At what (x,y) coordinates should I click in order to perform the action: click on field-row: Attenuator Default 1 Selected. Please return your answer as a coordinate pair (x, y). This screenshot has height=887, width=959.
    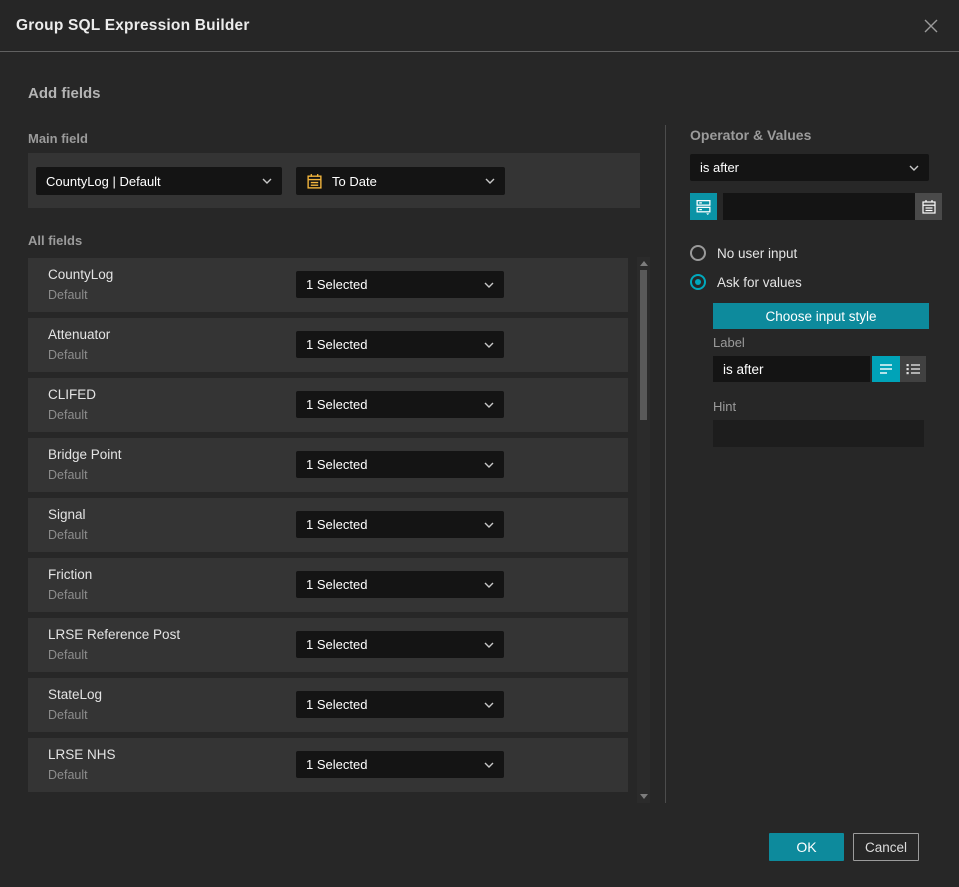
    Looking at the image, I should click on (328, 345).